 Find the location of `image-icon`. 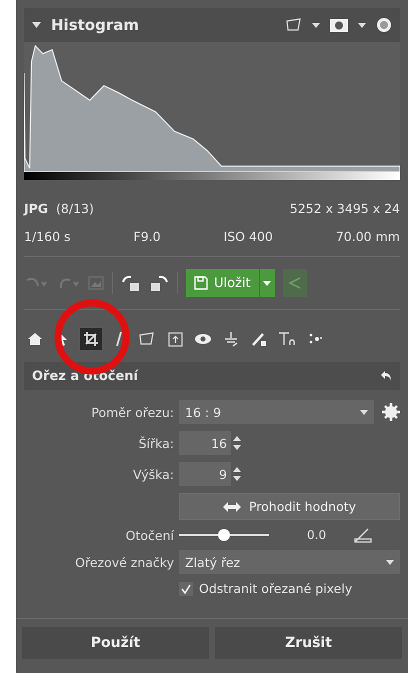

image-icon is located at coordinates (96, 283).